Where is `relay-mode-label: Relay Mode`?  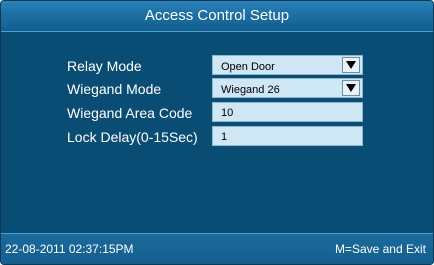 relay-mode-label: Relay Mode is located at coordinates (104, 66).